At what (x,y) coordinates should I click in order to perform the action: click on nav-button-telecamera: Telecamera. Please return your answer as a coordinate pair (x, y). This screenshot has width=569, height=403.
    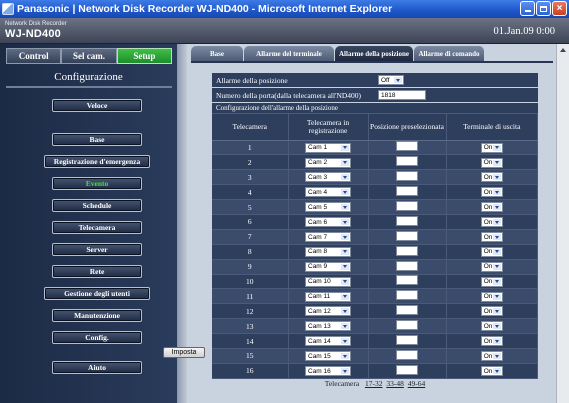
    Looking at the image, I should click on (97, 227).